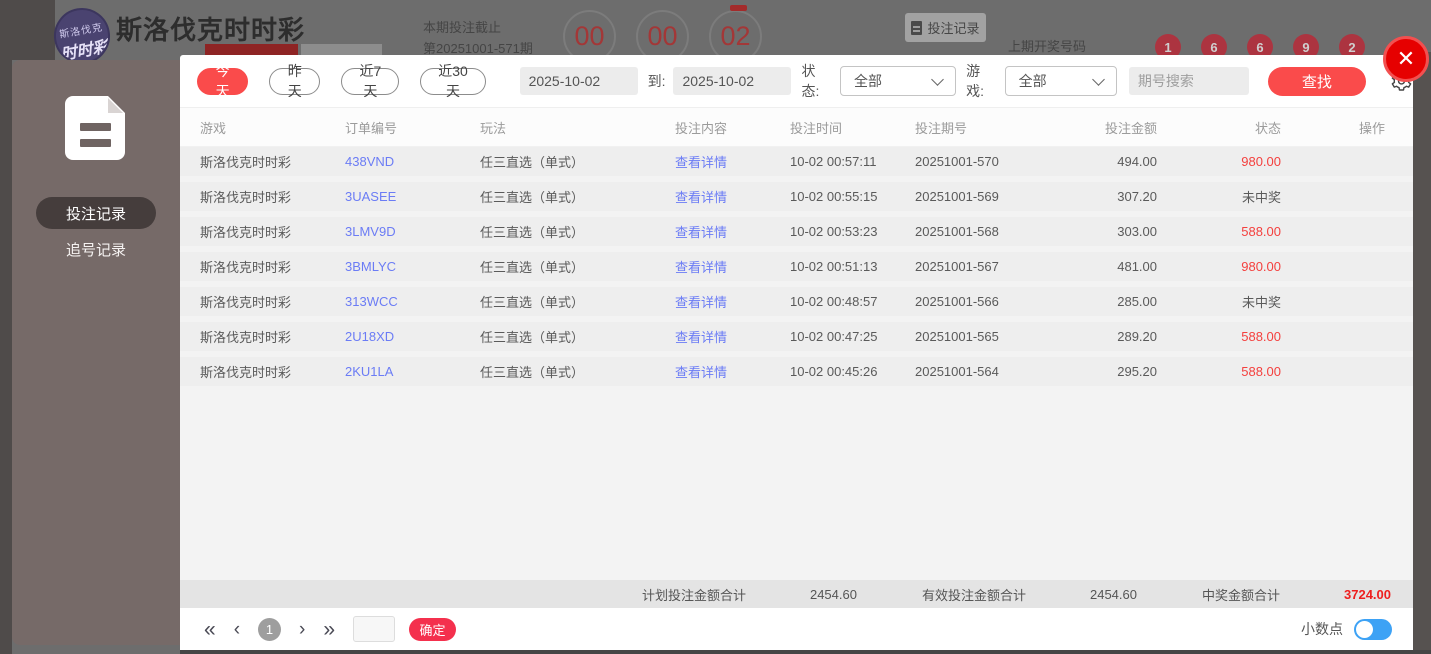  I want to click on cell-bet-period: 20251001-569, so click(957, 196).